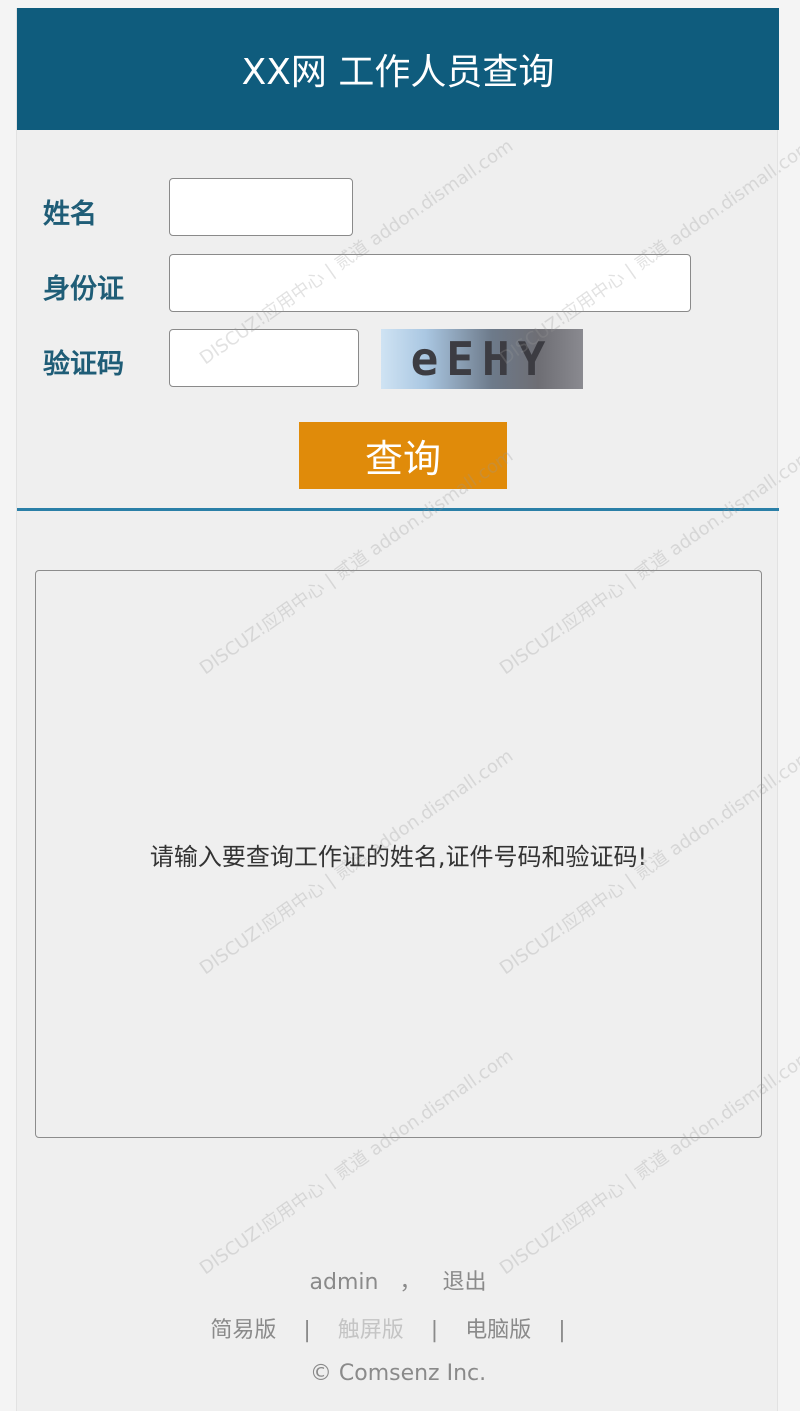 The image size is (800, 1411). I want to click on simple-version-link: 简易版, so click(243, 1328).